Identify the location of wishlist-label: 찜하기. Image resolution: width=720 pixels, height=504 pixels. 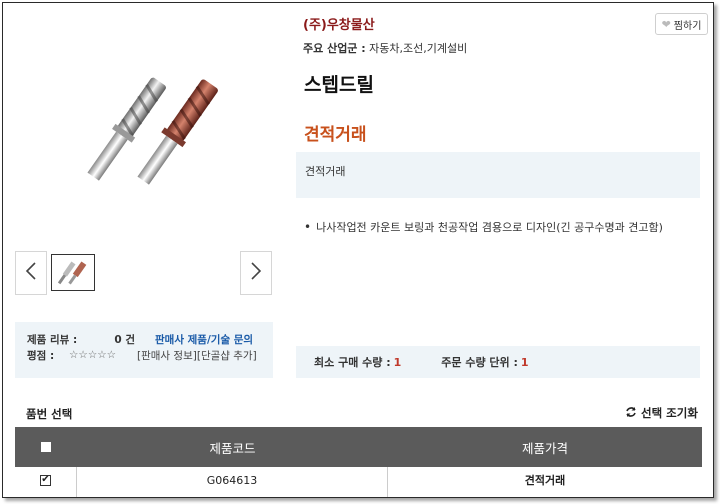
(687, 26).